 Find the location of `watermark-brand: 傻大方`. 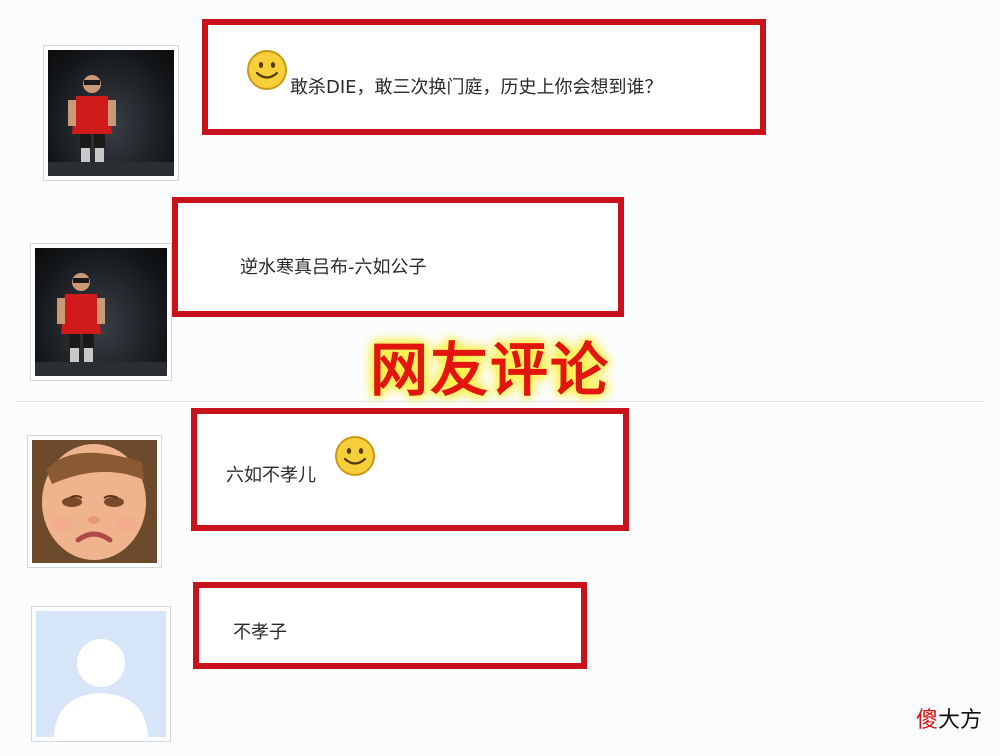

watermark-brand: 傻大方 is located at coordinates (949, 718).